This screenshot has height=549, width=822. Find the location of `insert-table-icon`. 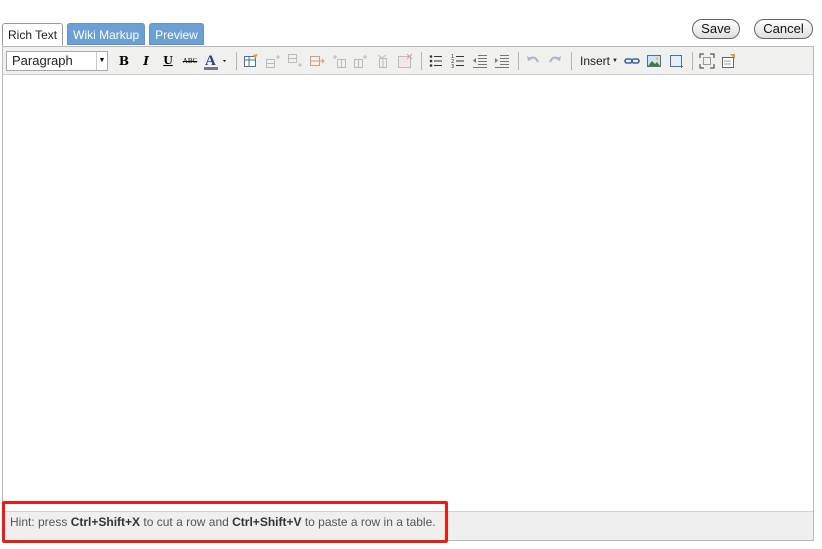

insert-table-icon is located at coordinates (251, 61).